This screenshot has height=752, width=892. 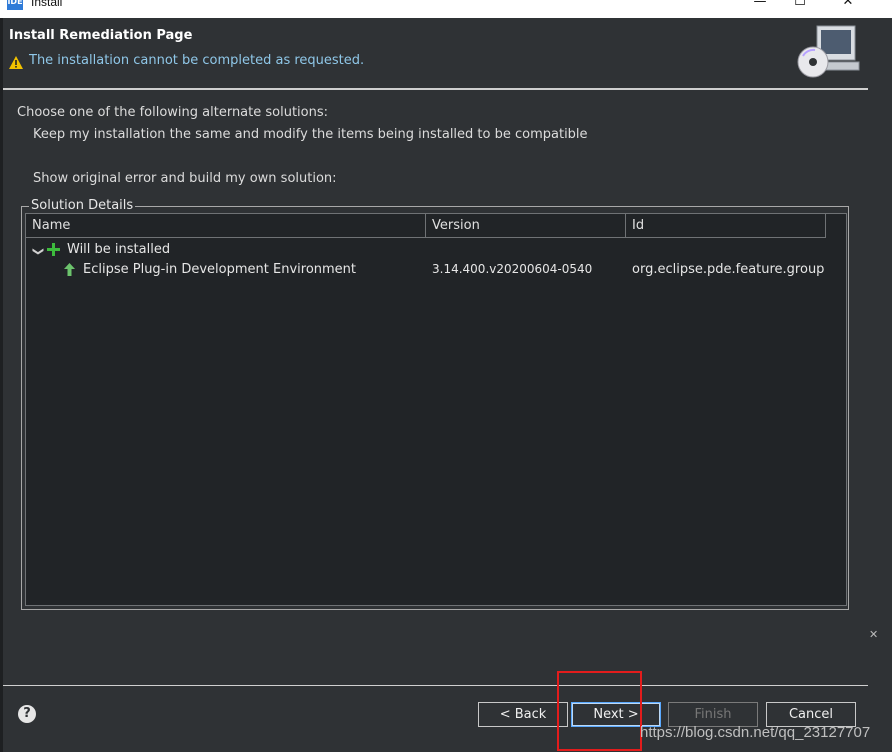 I want to click on warning-icon, so click(x=16, y=62).